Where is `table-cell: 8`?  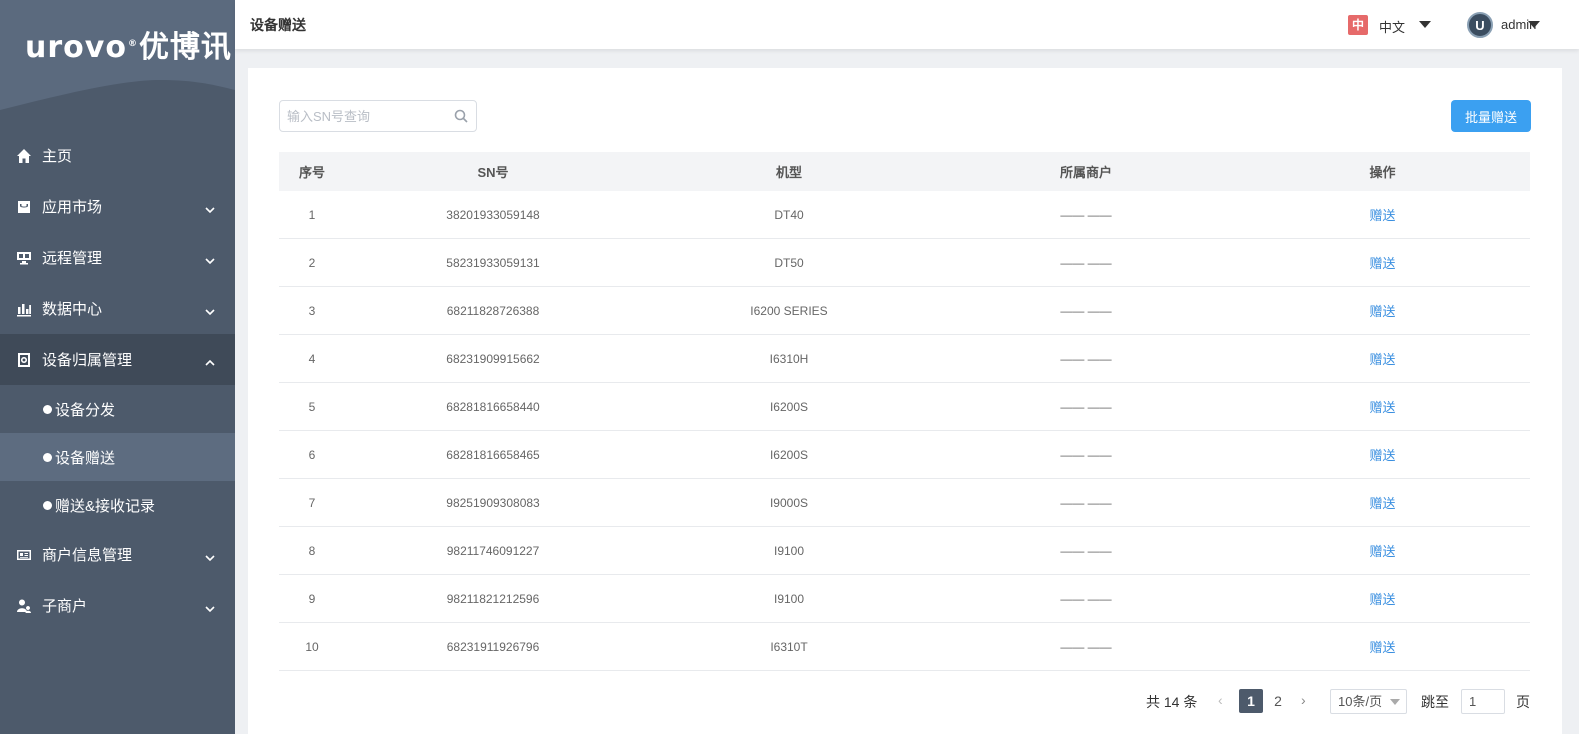 table-cell: 8 is located at coordinates (312, 551).